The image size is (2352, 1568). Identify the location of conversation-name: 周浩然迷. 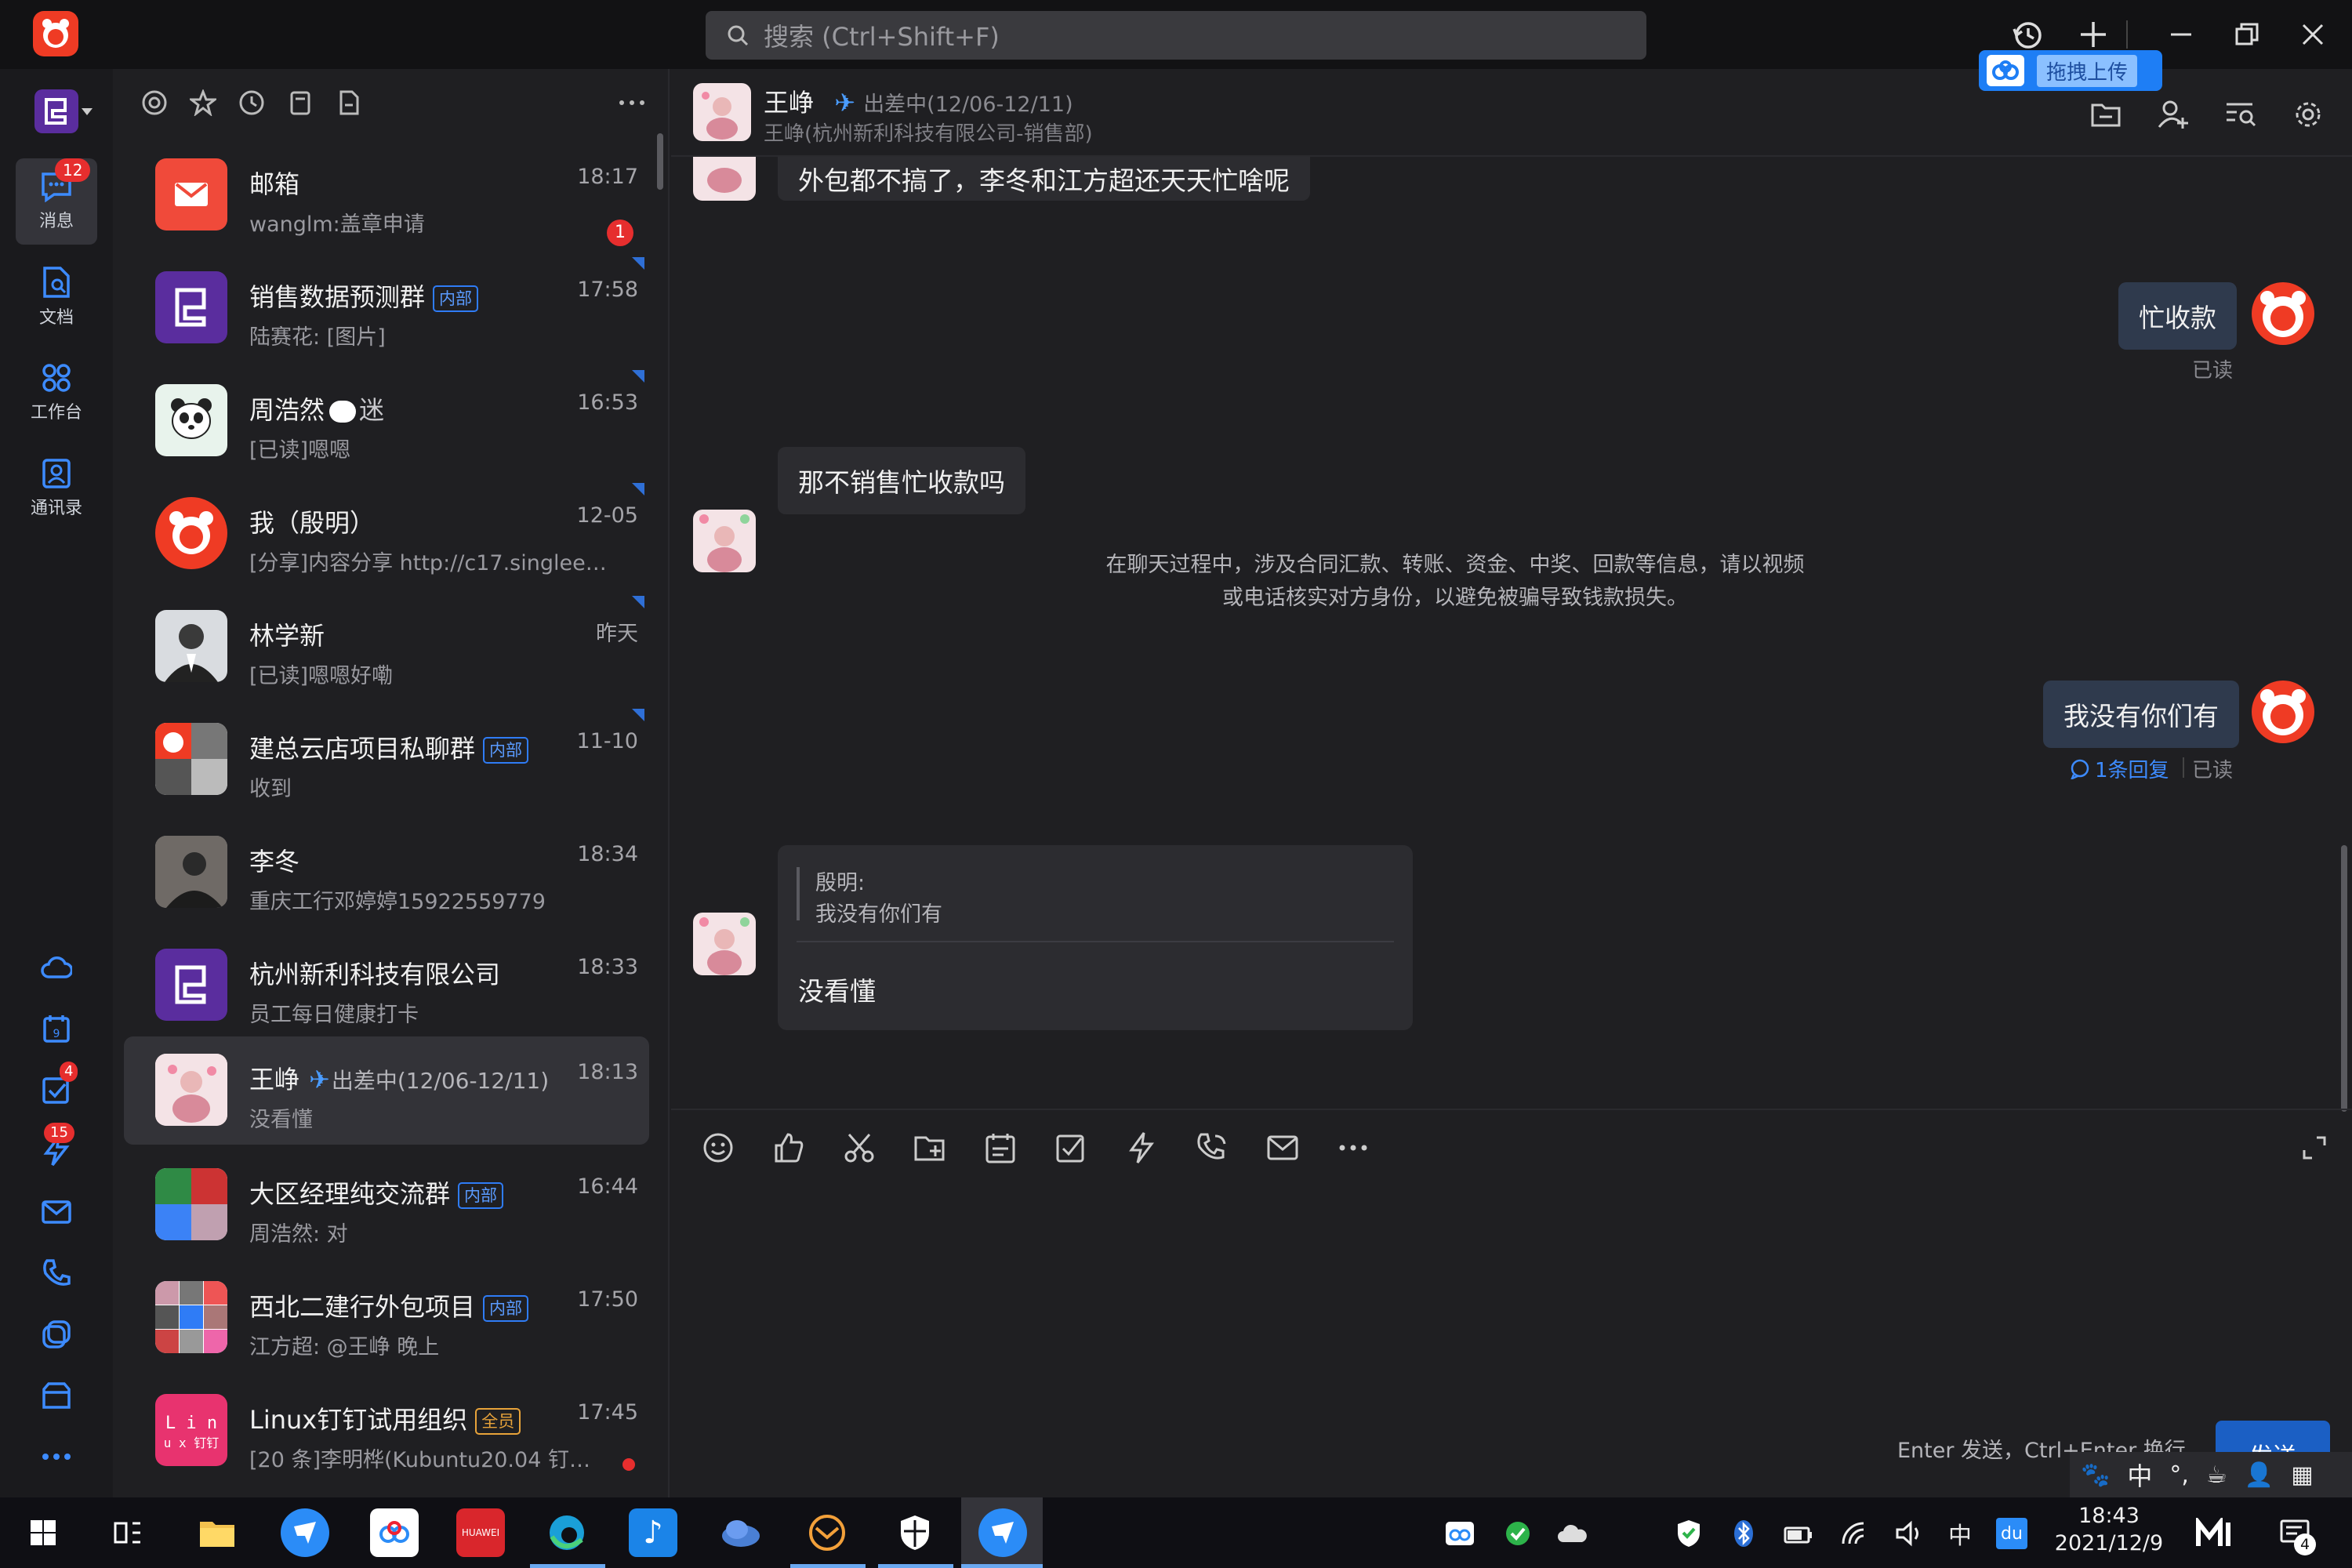
(317, 410).